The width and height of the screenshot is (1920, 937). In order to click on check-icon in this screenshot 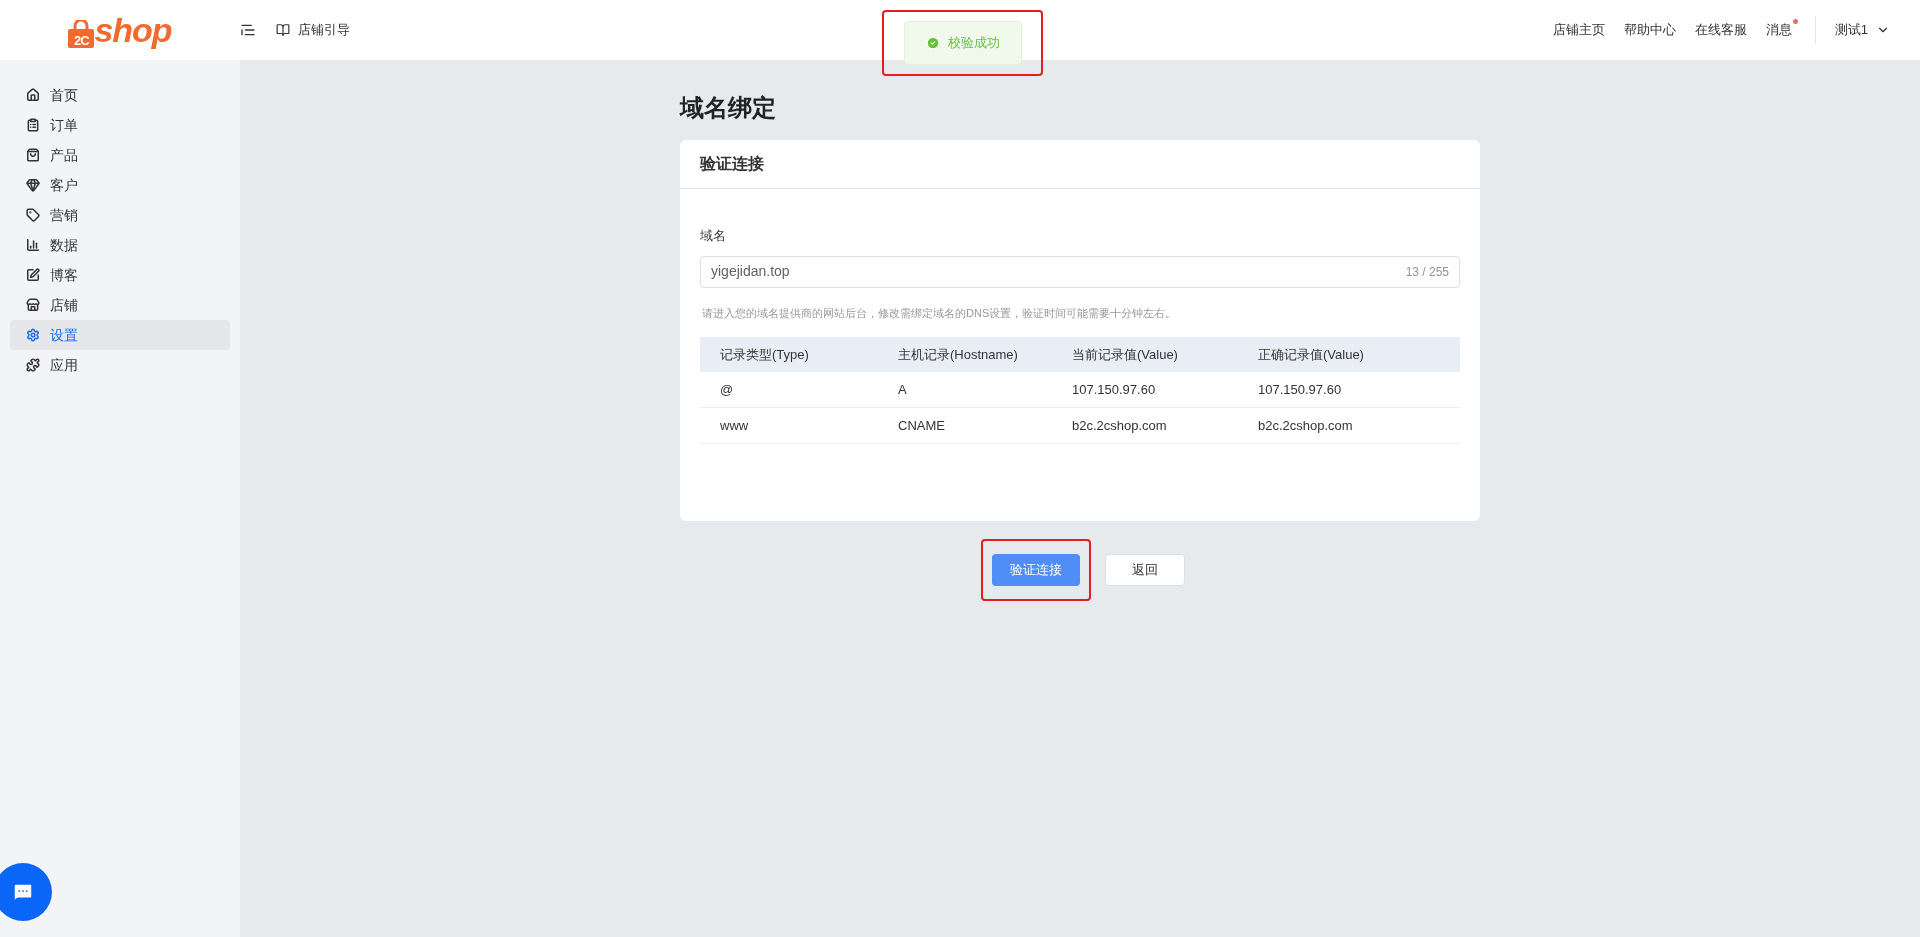, I will do `click(932, 43)`.